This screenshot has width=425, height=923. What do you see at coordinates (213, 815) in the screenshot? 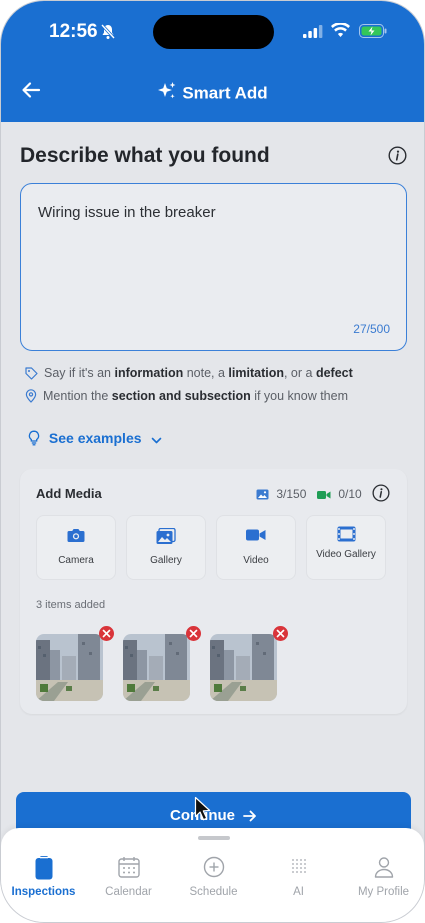
I see `continue-label-group: Continue` at bounding box center [213, 815].